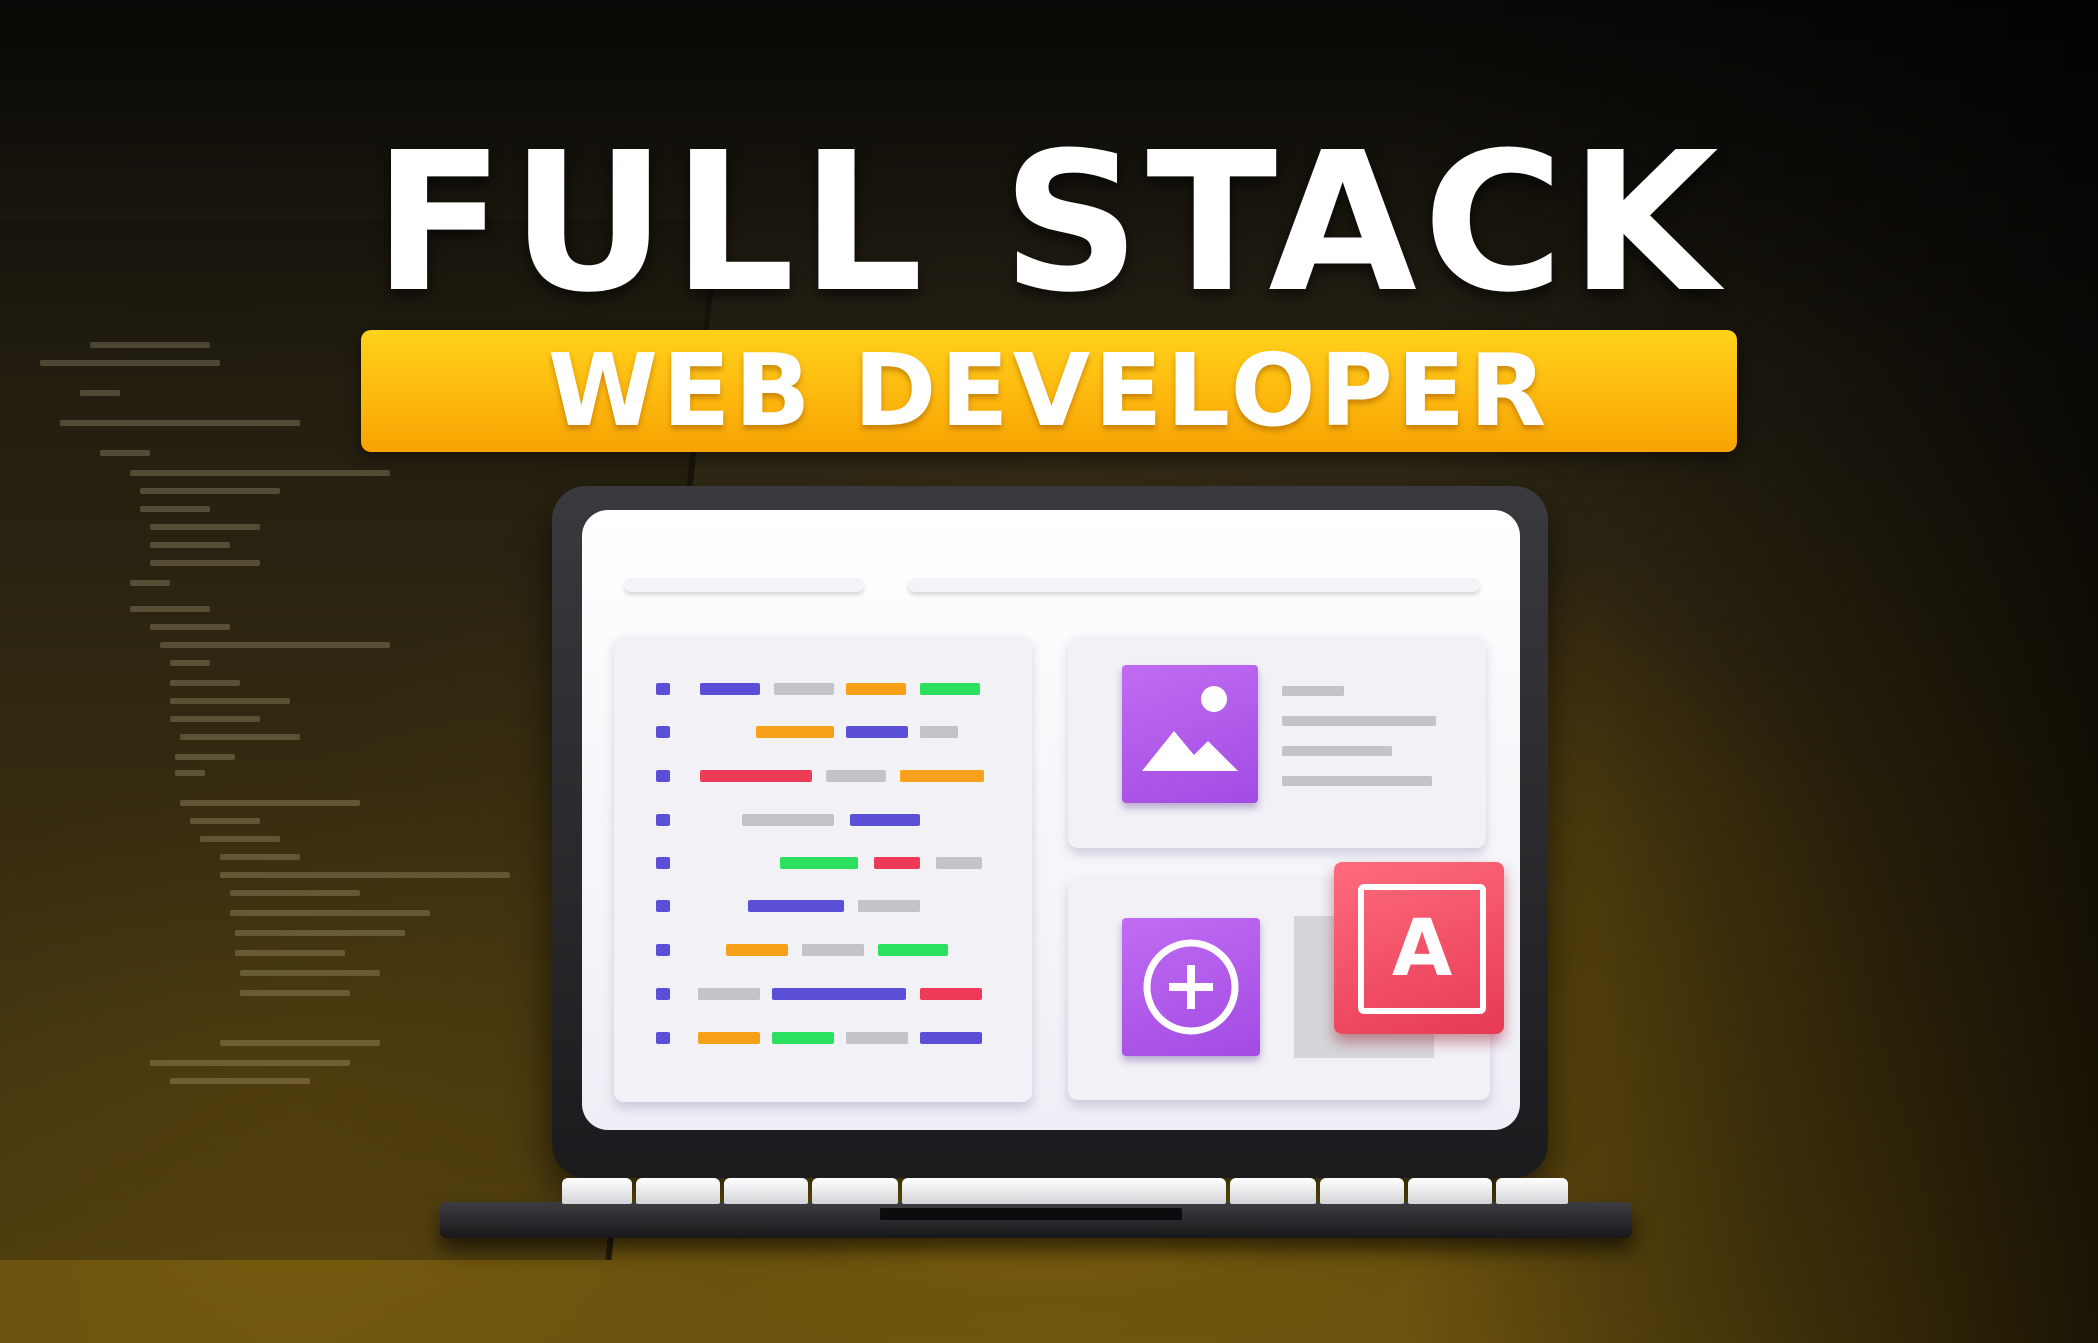  I want to click on browser-tab-bar, so click(744, 585).